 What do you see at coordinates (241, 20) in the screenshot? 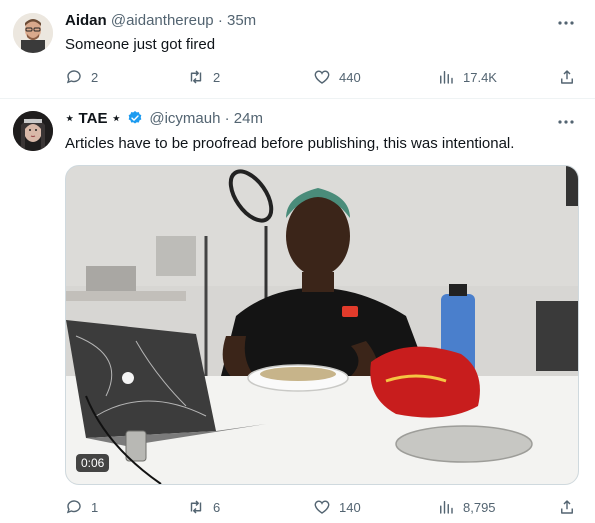
I see `timestamp: 35m` at bounding box center [241, 20].